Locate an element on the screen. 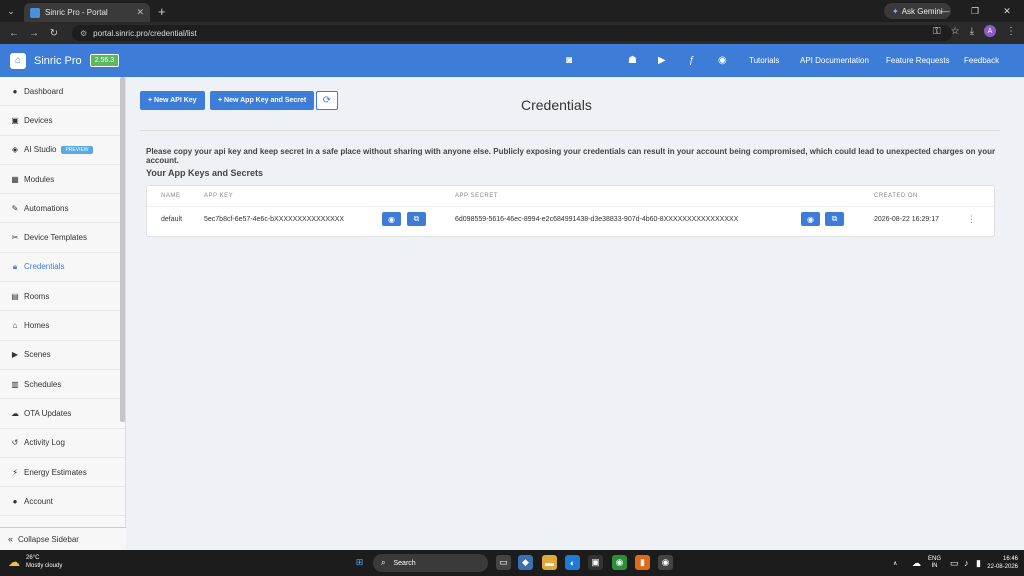 The height and width of the screenshot is (576, 1024). site-favicon-icon is located at coordinates (35, 12).